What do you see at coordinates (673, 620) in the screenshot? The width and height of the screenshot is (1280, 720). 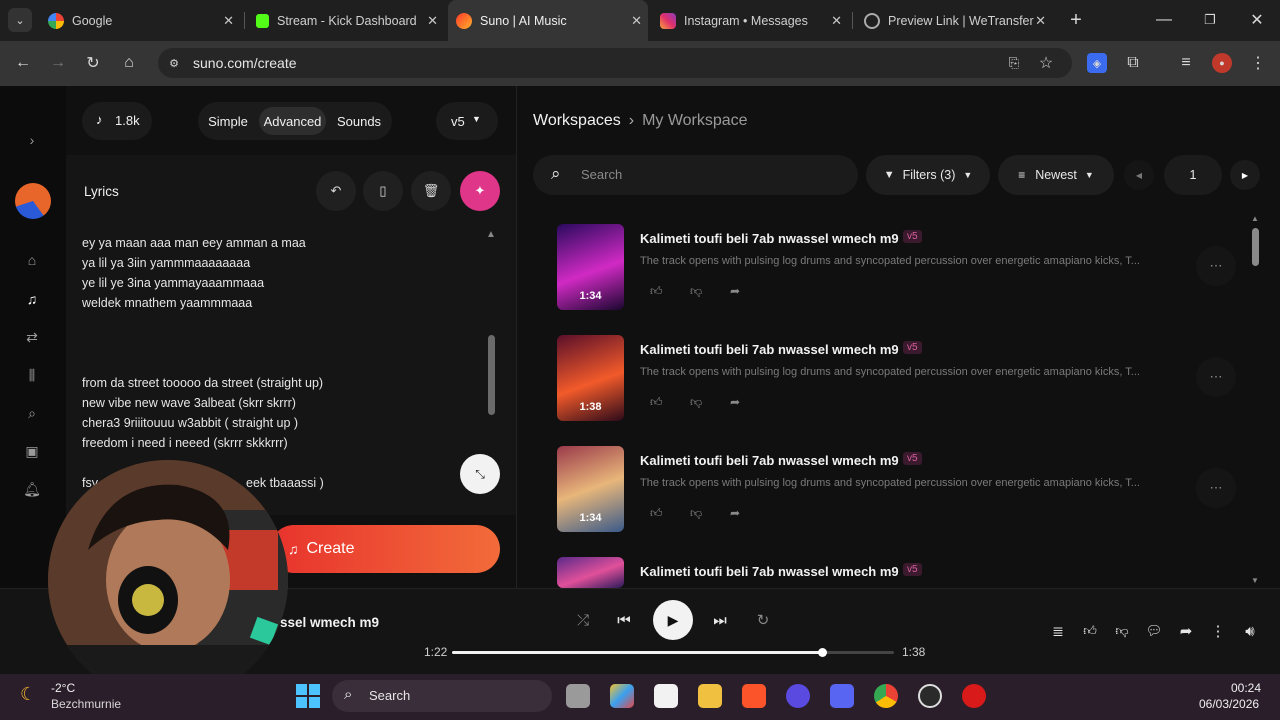 I see `play-button: ▶` at bounding box center [673, 620].